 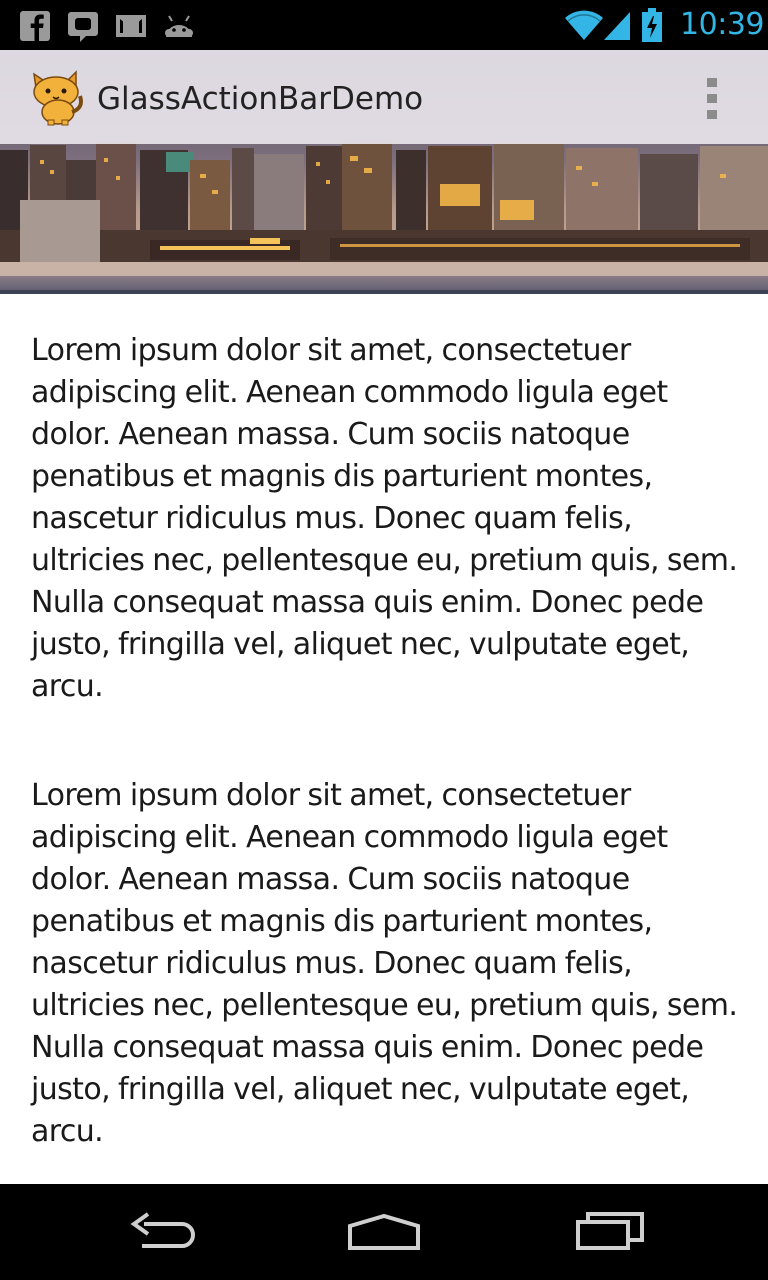 I want to click on signal-icon, so click(x=617, y=26).